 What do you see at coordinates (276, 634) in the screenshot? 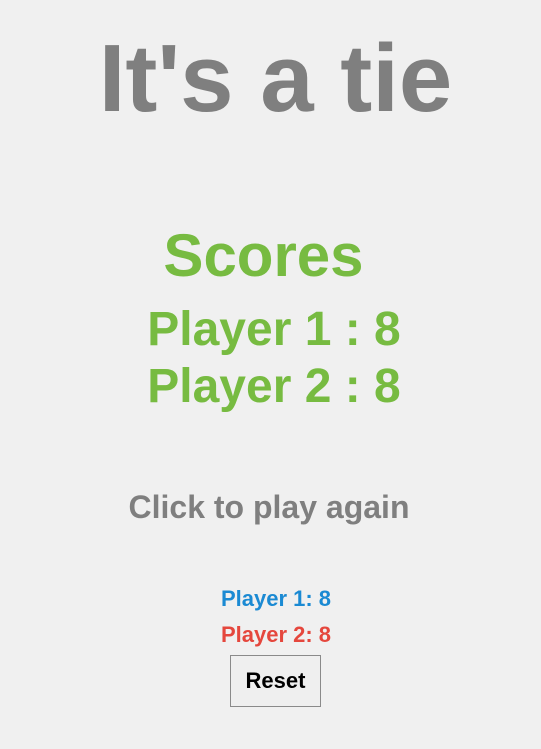
I see `scoreboard-player2: Player 2: 8` at bounding box center [276, 634].